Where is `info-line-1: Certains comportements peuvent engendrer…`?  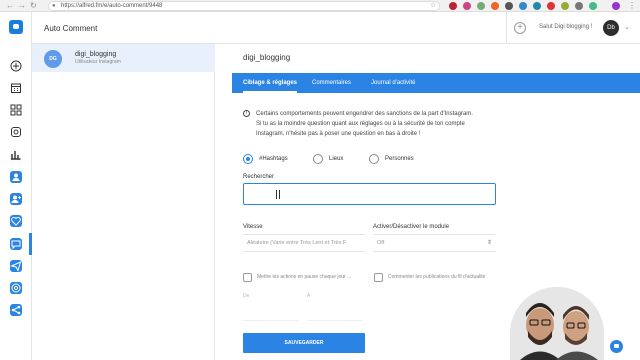
info-line-1: Certains comportements peuvent engendrer… is located at coordinates (364, 114).